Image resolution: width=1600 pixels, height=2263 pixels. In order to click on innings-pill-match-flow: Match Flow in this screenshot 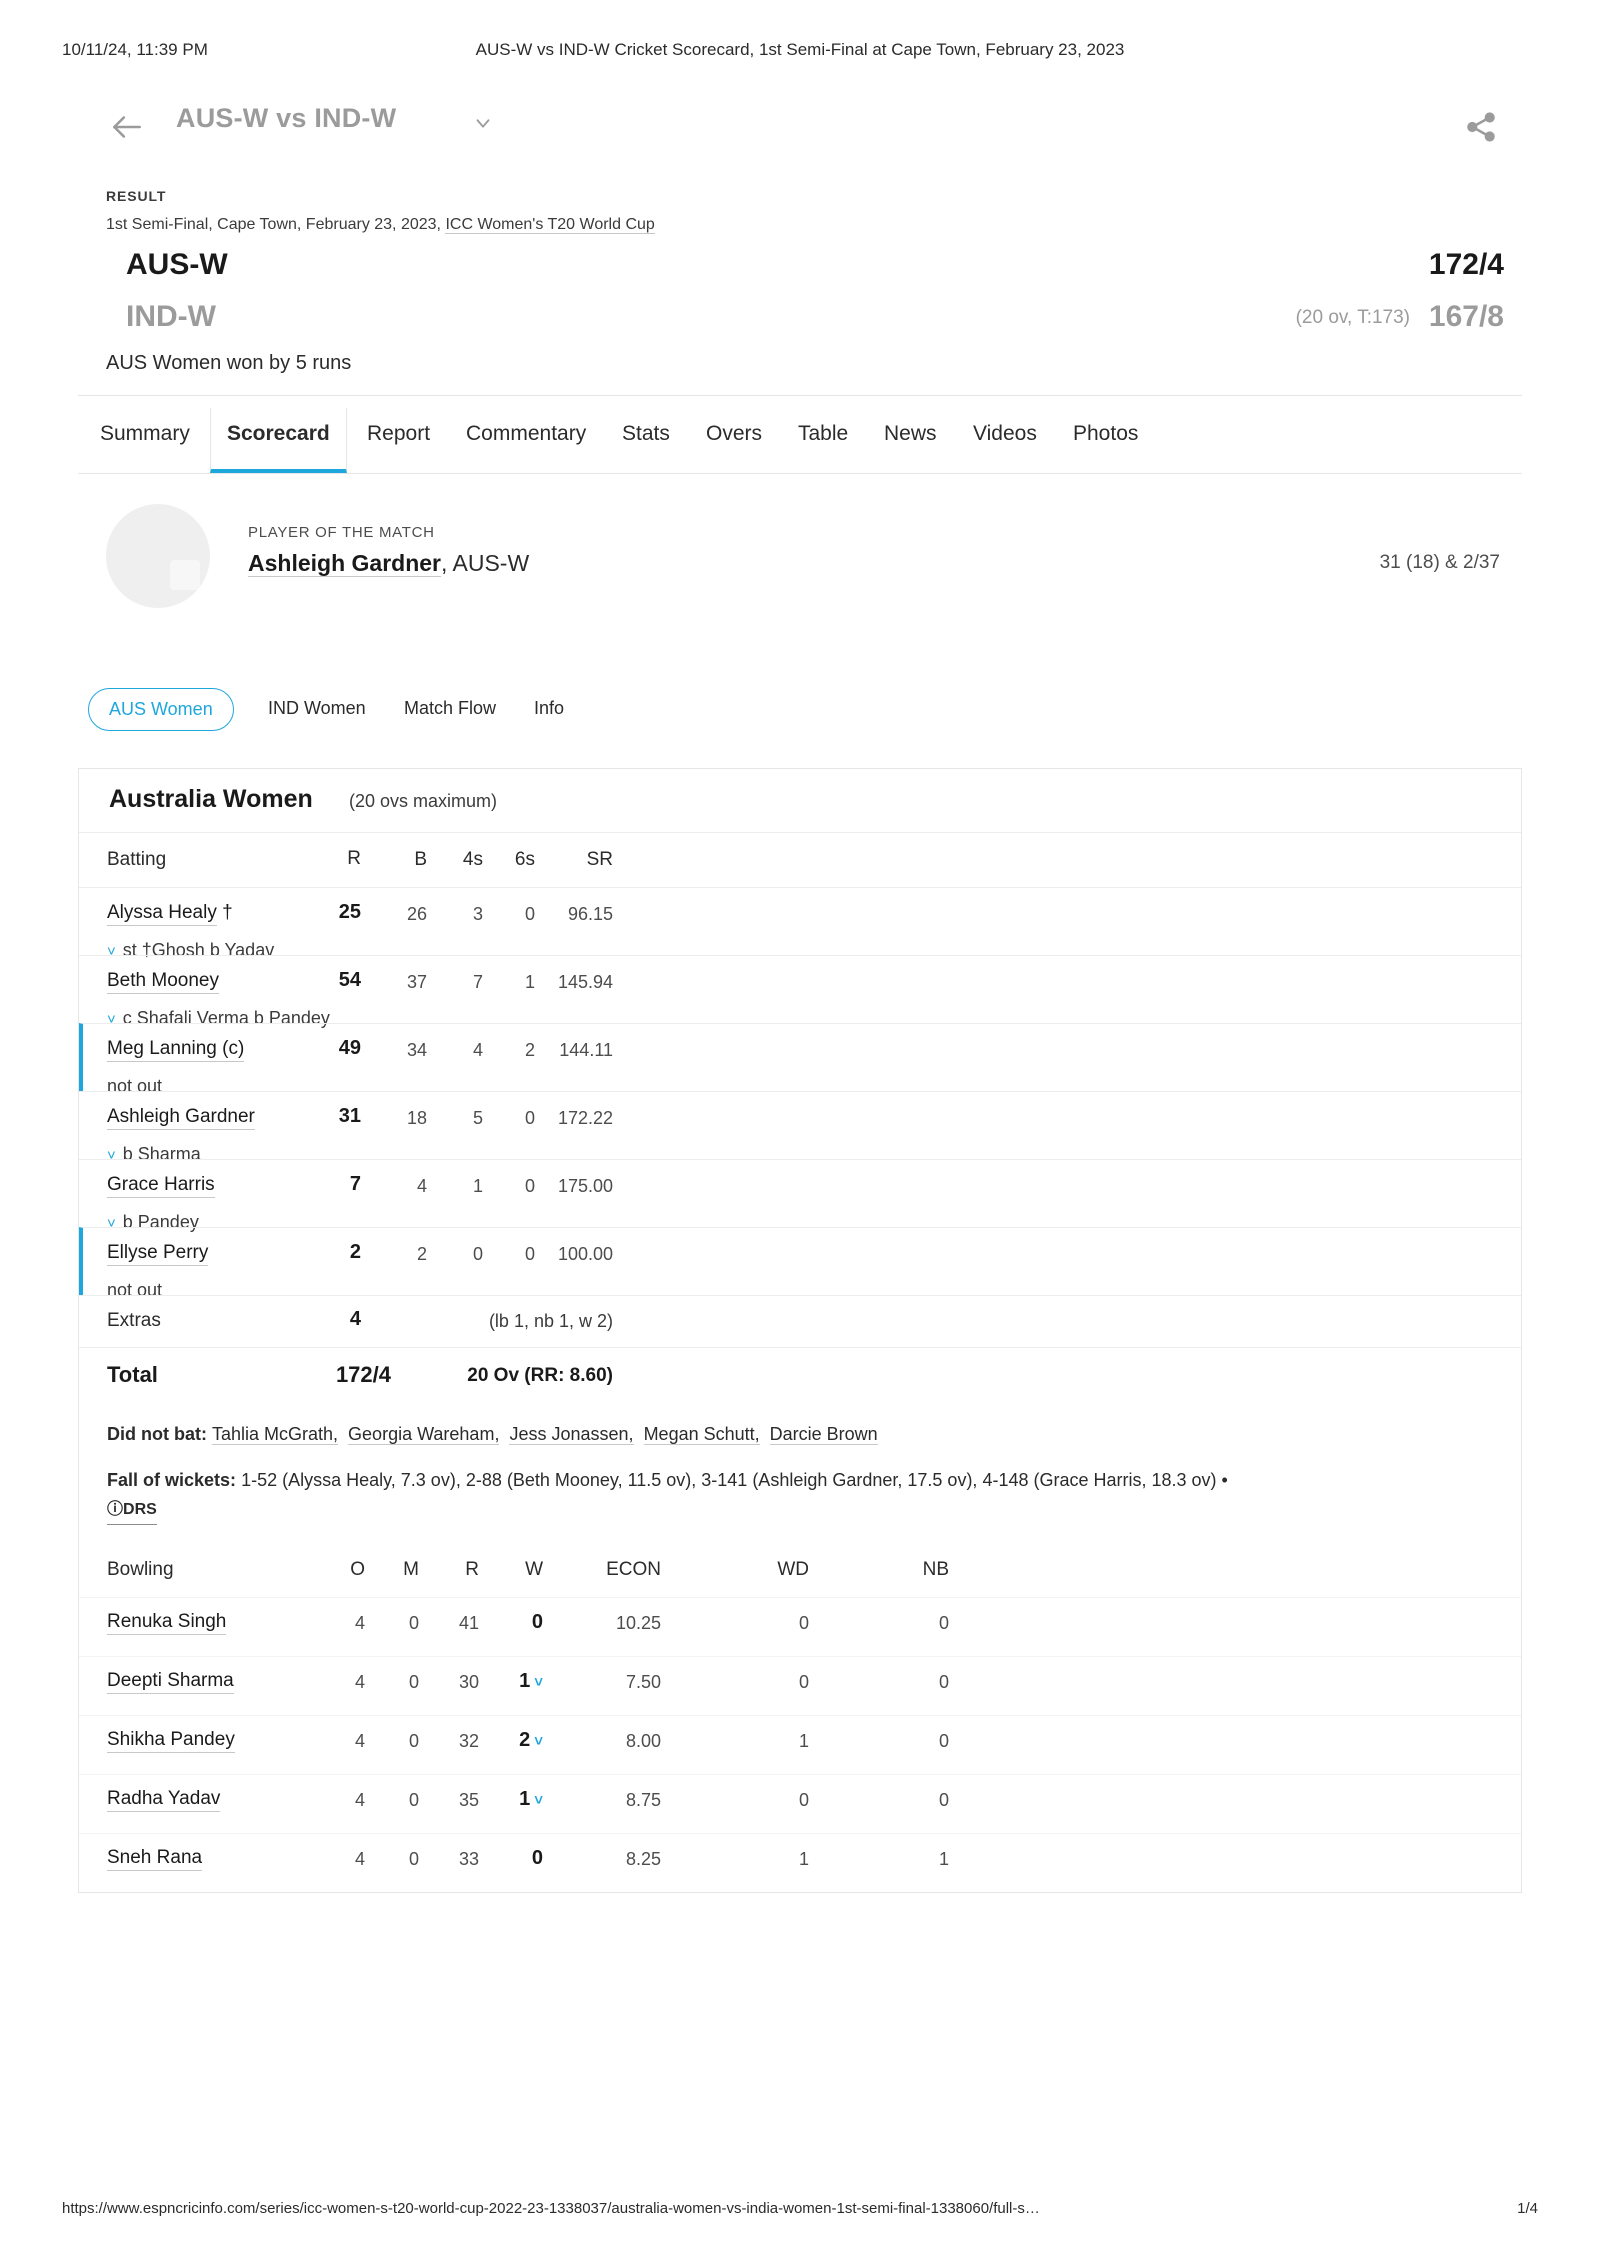, I will do `click(450, 708)`.